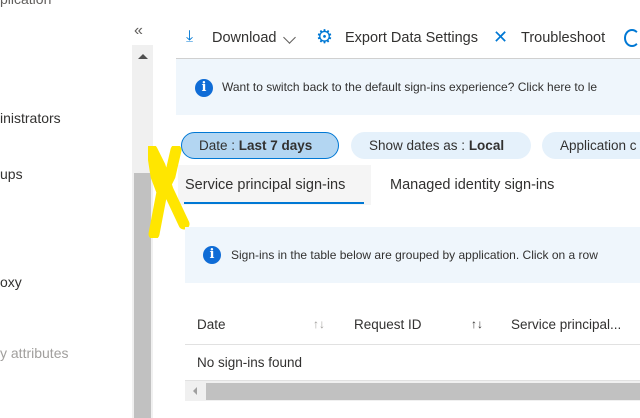 The height and width of the screenshot is (418, 640). I want to click on date-filter-pill: Date : Last 7 days, so click(260, 145).